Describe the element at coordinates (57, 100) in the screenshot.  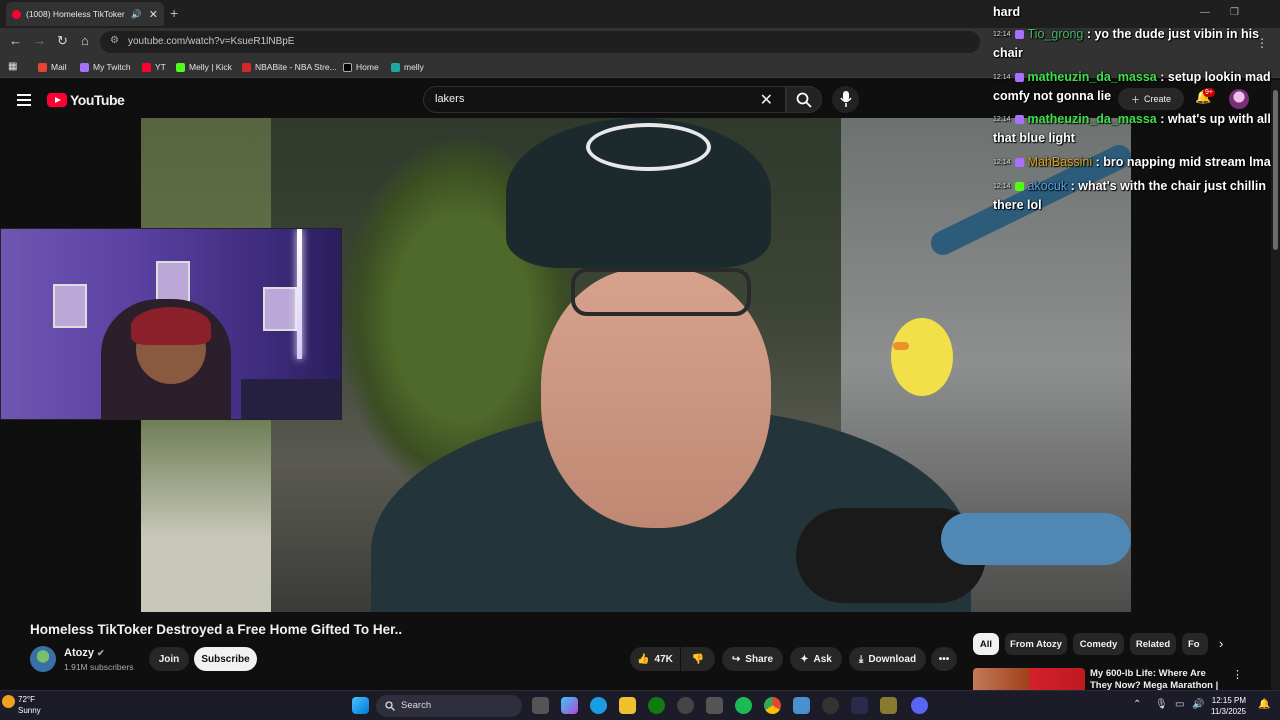
I see `youtube-play-icon` at that location.